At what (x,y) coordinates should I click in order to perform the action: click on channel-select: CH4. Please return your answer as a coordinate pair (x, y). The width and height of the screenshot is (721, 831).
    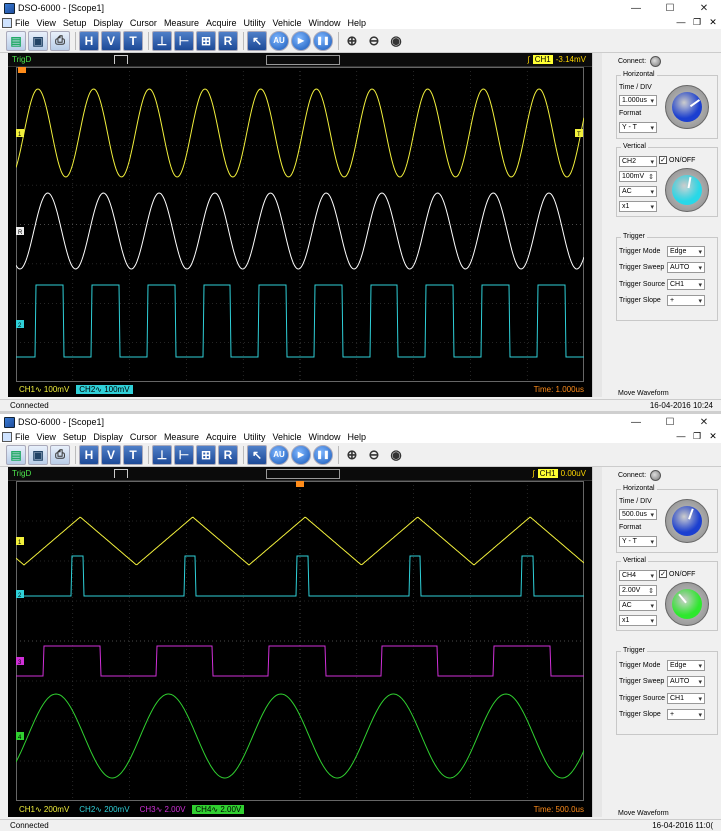
    Looking at the image, I should click on (638, 575).